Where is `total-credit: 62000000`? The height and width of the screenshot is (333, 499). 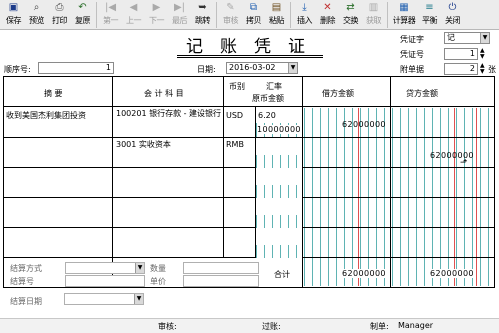
total-credit: 62000000 is located at coordinates (452, 273).